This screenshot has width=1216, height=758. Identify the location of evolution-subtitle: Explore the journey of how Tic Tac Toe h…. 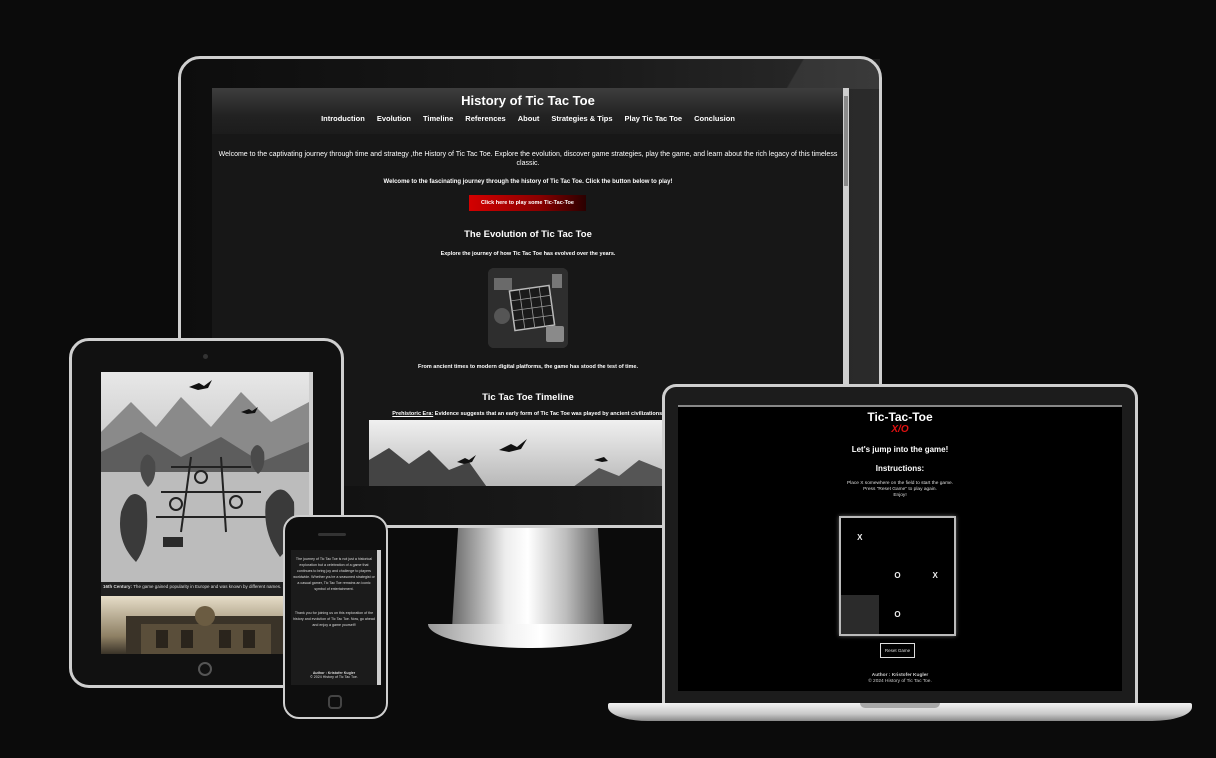
(528, 254).